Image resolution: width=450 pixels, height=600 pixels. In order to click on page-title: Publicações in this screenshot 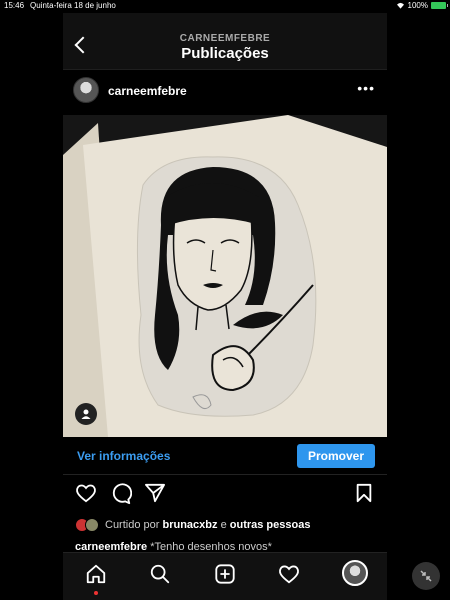, I will do `click(225, 53)`.